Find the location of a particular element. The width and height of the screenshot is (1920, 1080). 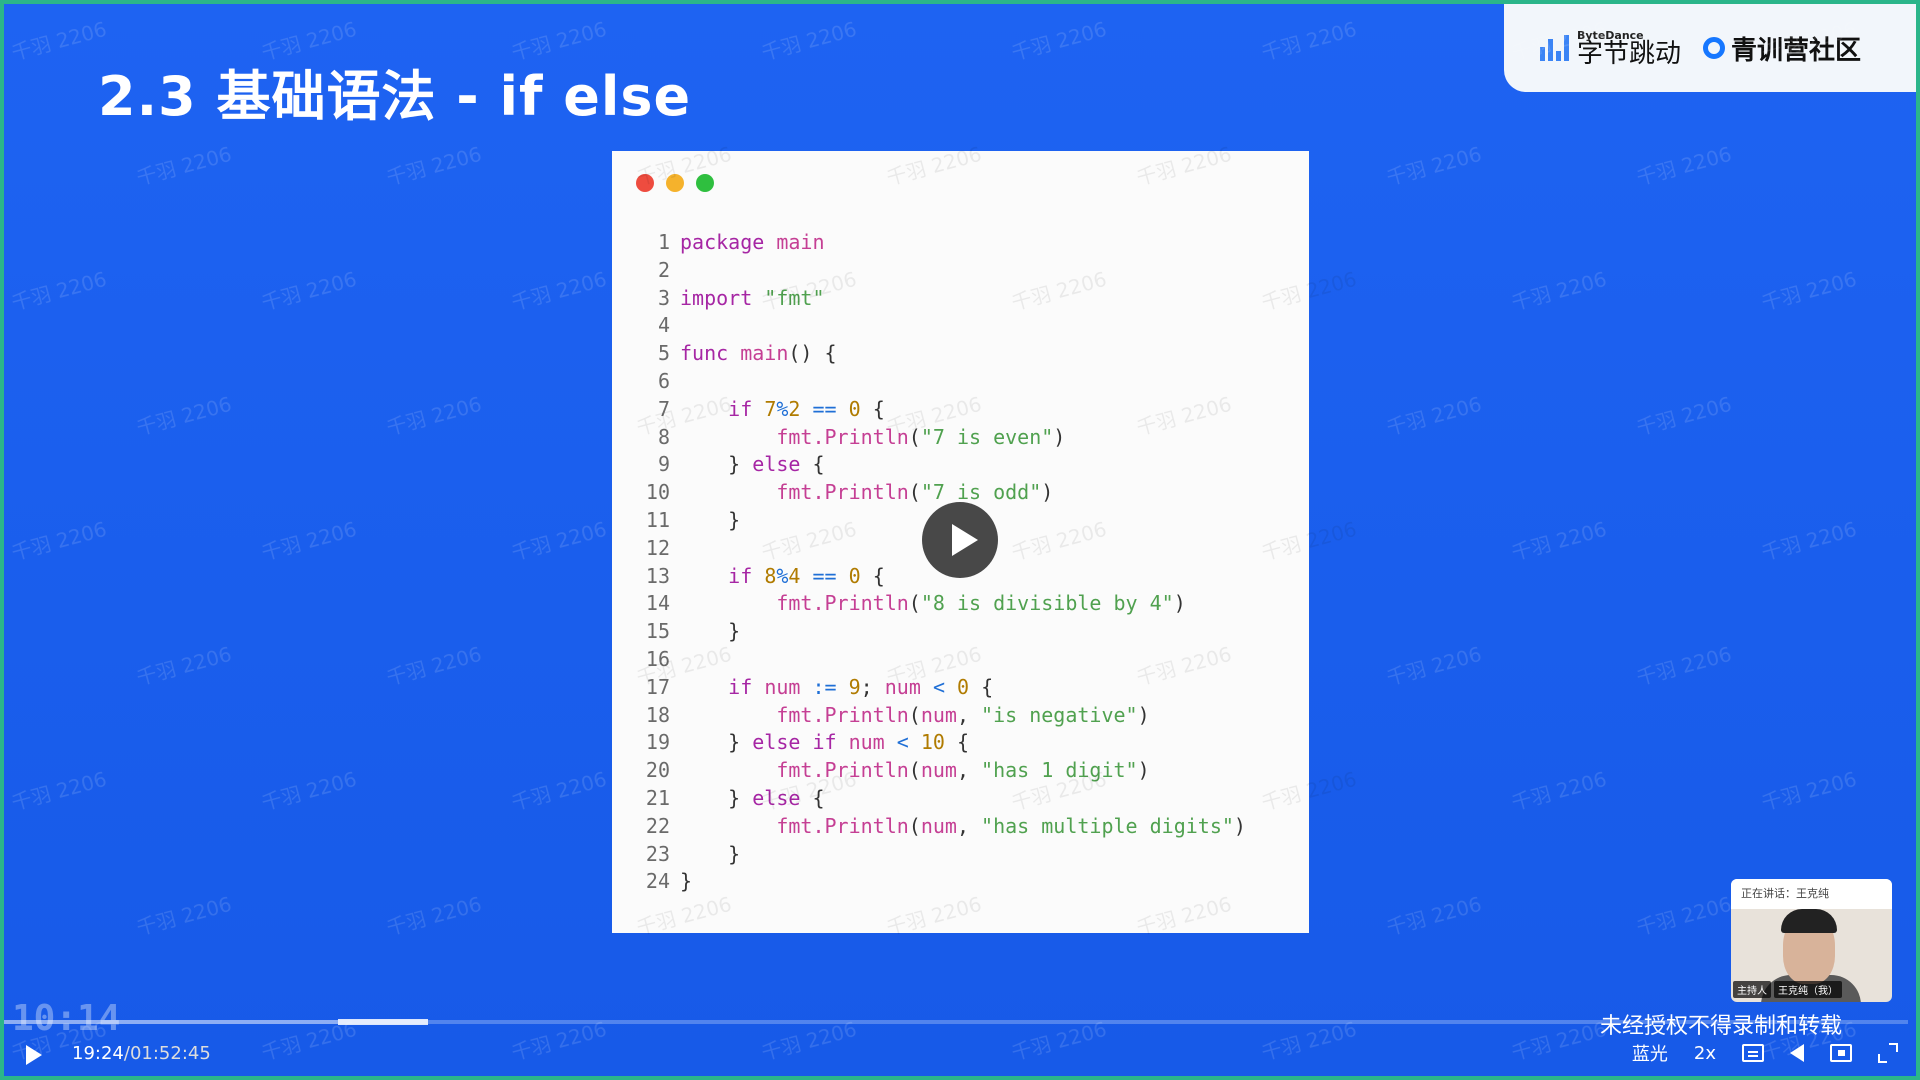

line-number: 3 is located at coordinates (663, 297).